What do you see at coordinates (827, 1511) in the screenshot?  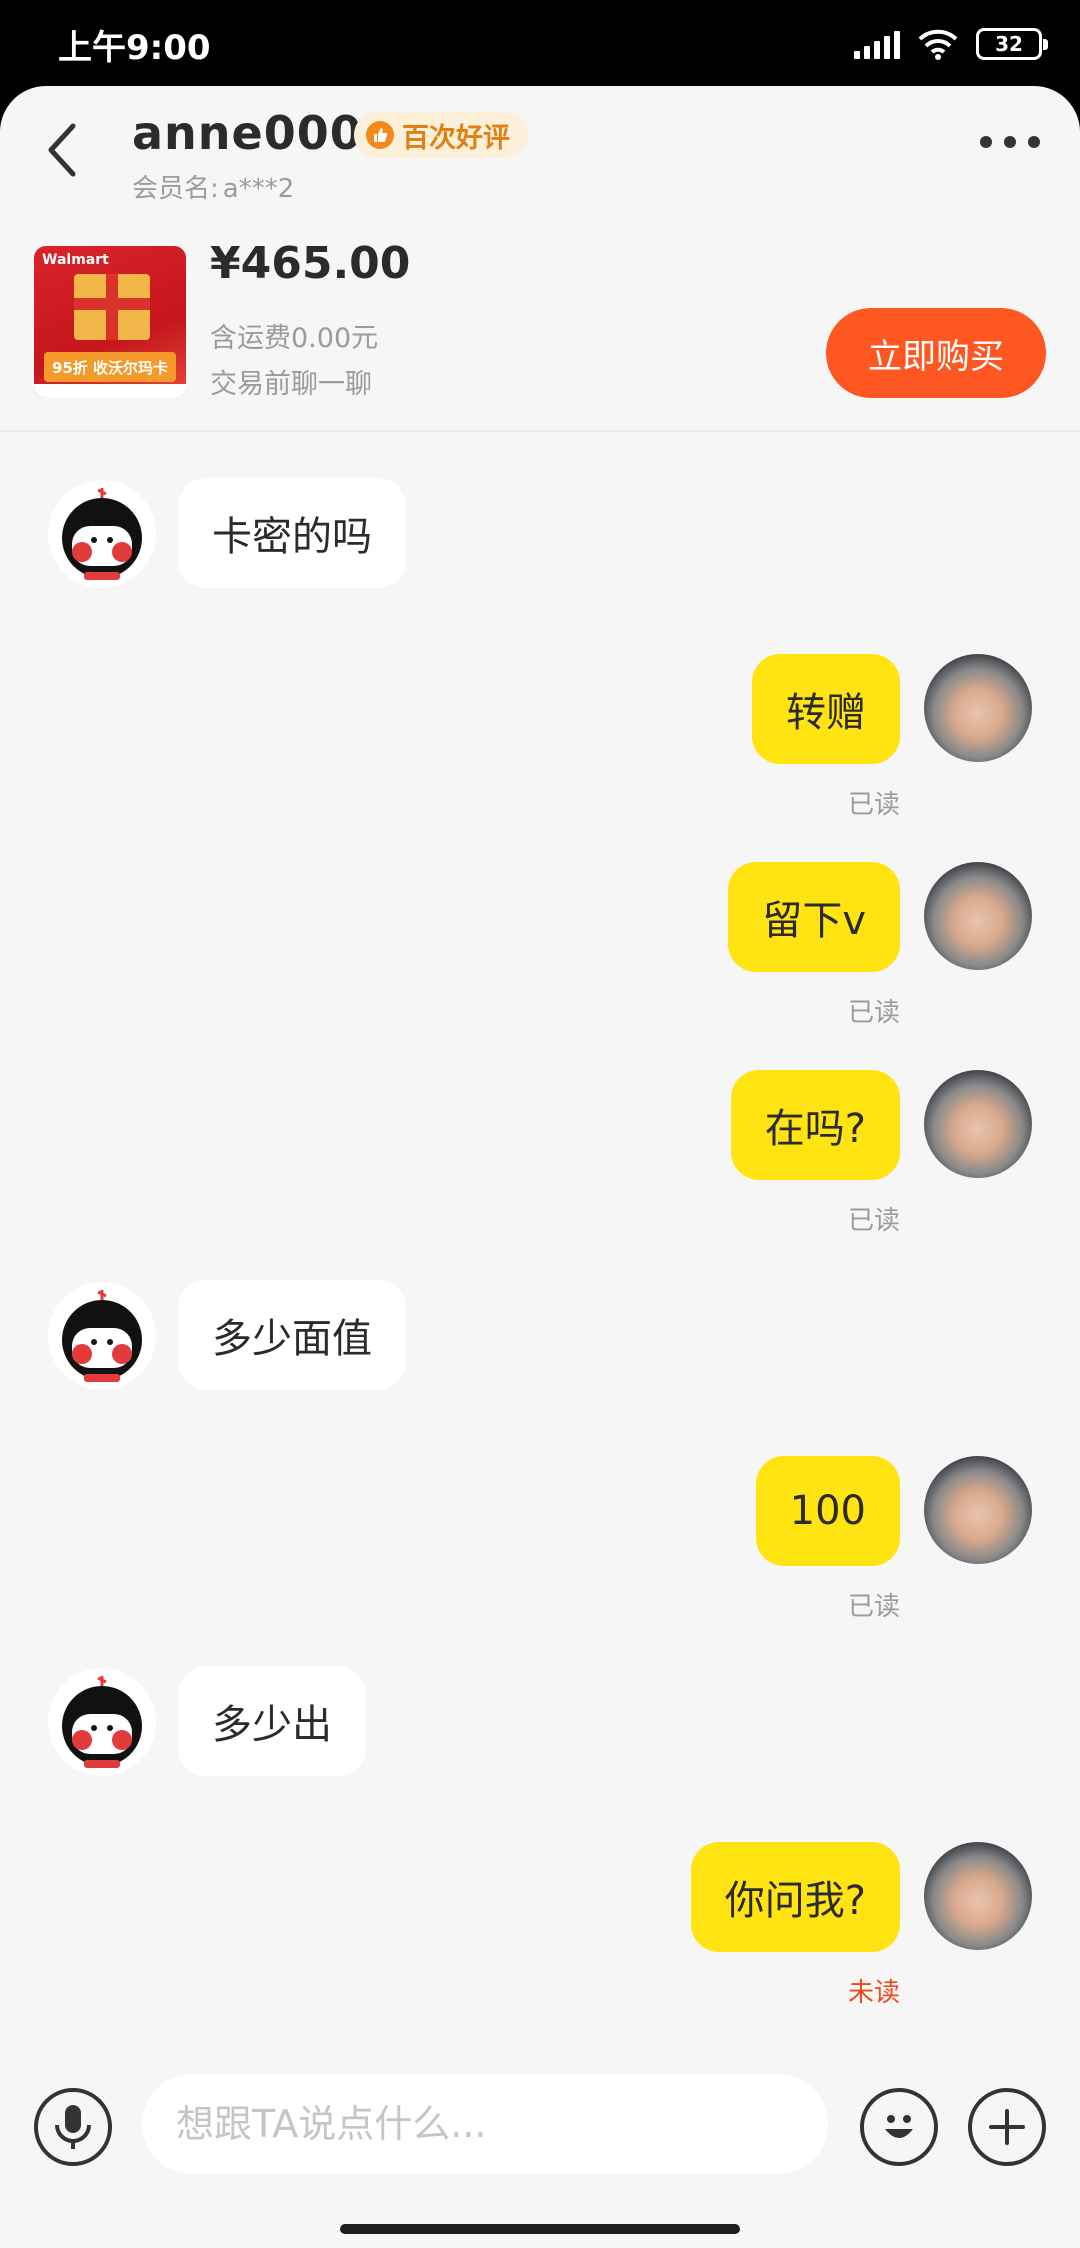 I see `message-bubble: 100` at bounding box center [827, 1511].